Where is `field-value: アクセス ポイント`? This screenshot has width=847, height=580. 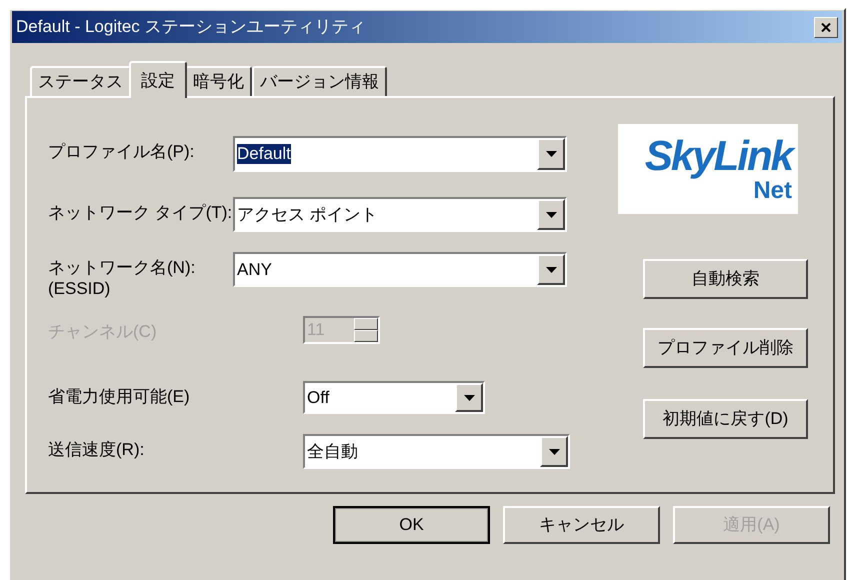
field-value: アクセス ポイント is located at coordinates (307, 214).